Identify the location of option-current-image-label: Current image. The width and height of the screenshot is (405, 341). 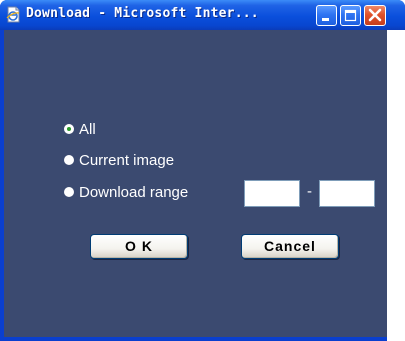
(127, 160).